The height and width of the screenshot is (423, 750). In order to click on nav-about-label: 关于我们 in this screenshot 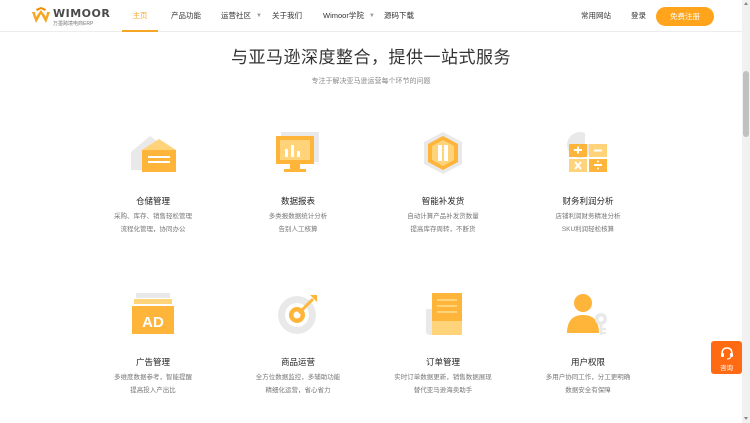, I will do `click(287, 15)`.